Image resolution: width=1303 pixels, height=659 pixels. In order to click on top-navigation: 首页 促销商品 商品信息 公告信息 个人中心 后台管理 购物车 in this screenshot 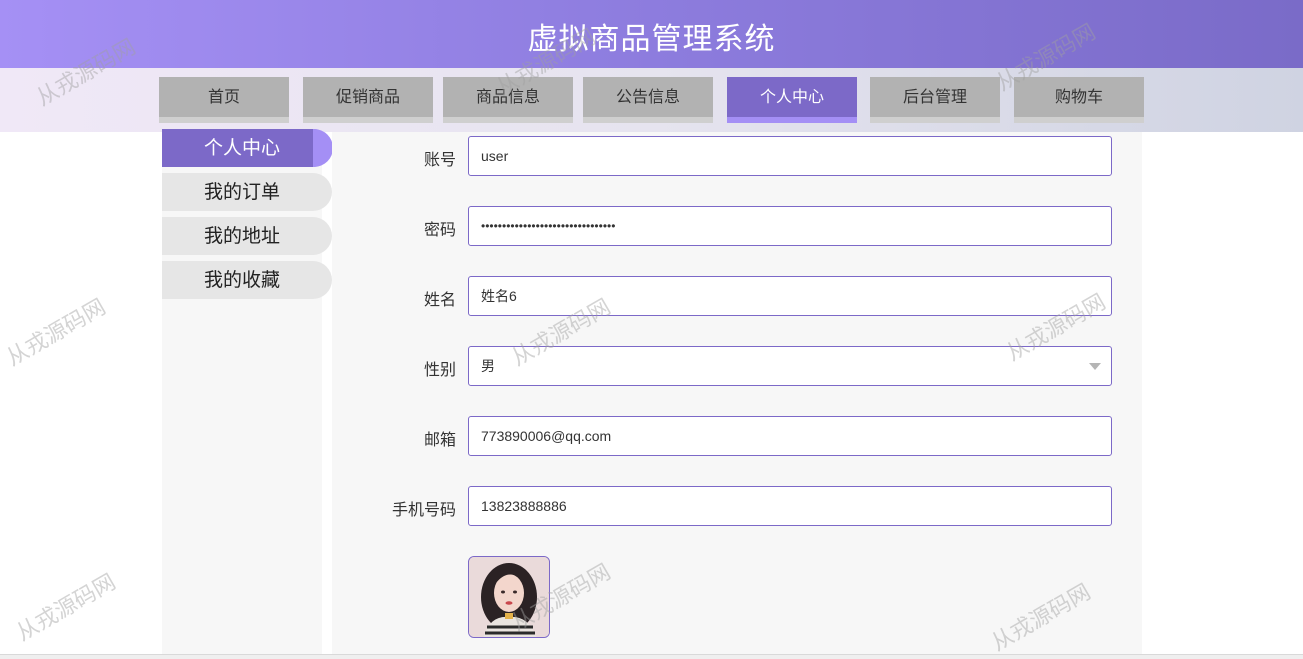, I will do `click(651, 100)`.